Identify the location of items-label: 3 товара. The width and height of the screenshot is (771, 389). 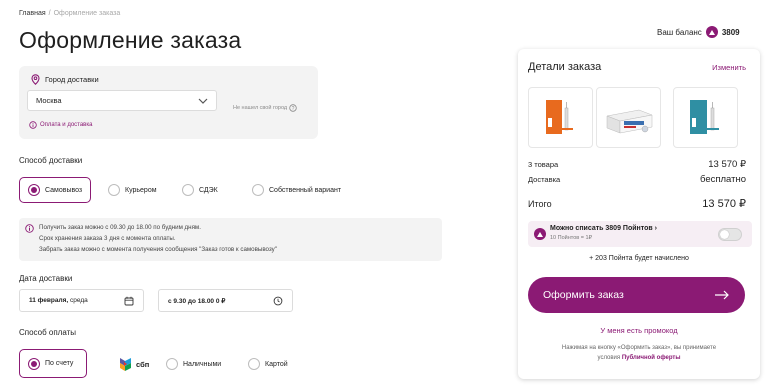
(543, 164).